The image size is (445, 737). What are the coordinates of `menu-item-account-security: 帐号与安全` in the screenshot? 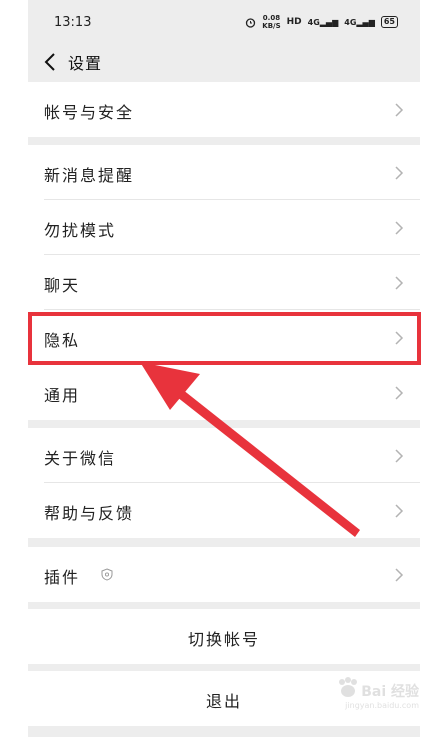 It's located at (224, 109).